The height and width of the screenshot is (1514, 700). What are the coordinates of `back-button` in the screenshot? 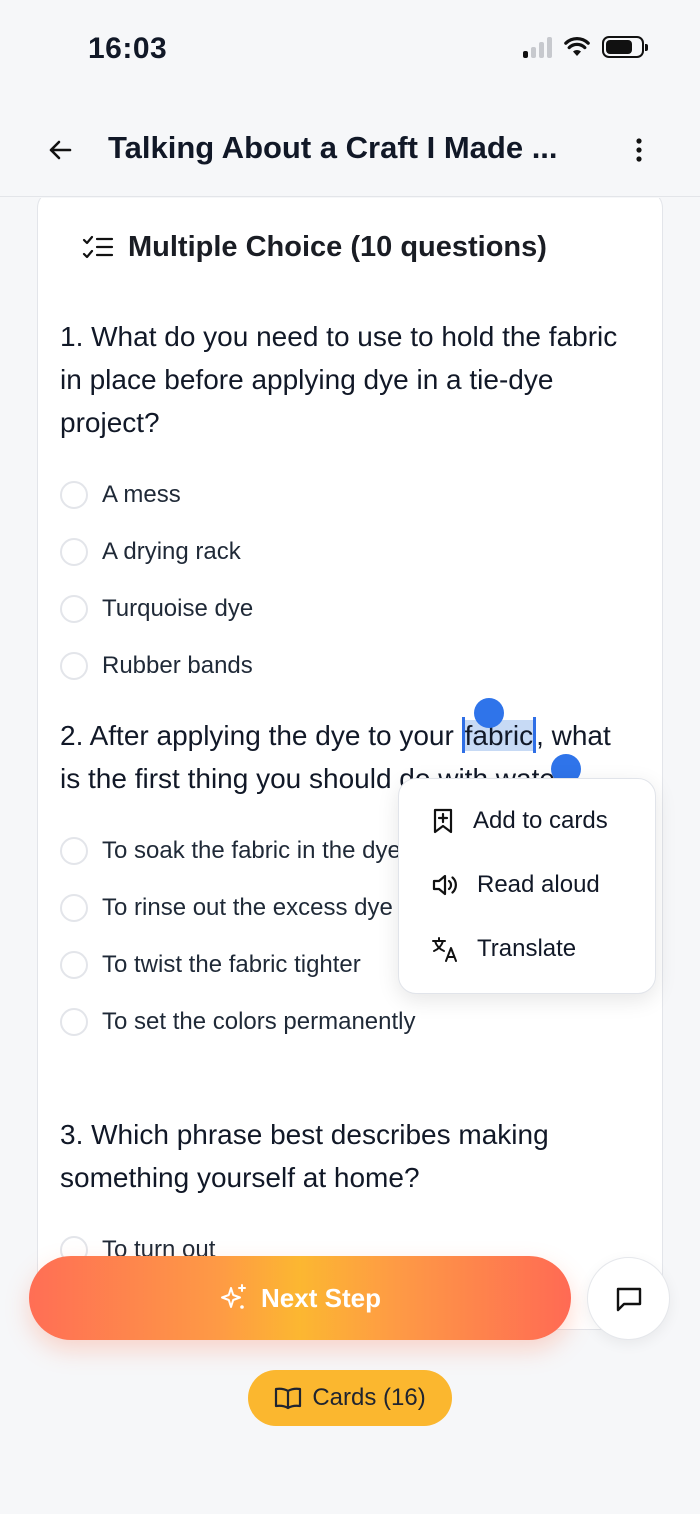 It's located at (60, 150).